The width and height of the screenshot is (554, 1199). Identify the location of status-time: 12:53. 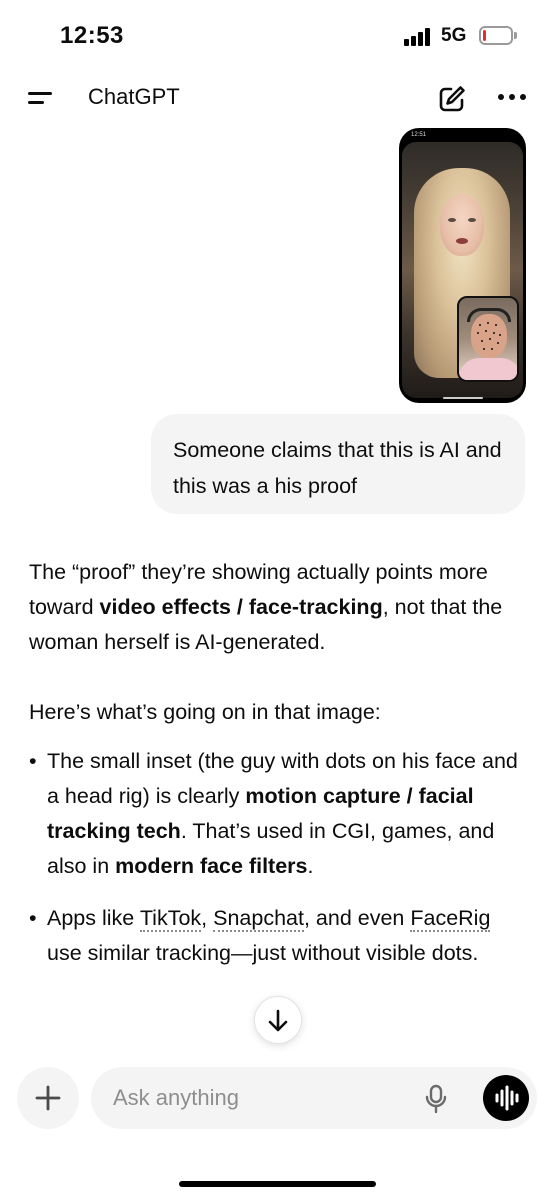
(92, 35).